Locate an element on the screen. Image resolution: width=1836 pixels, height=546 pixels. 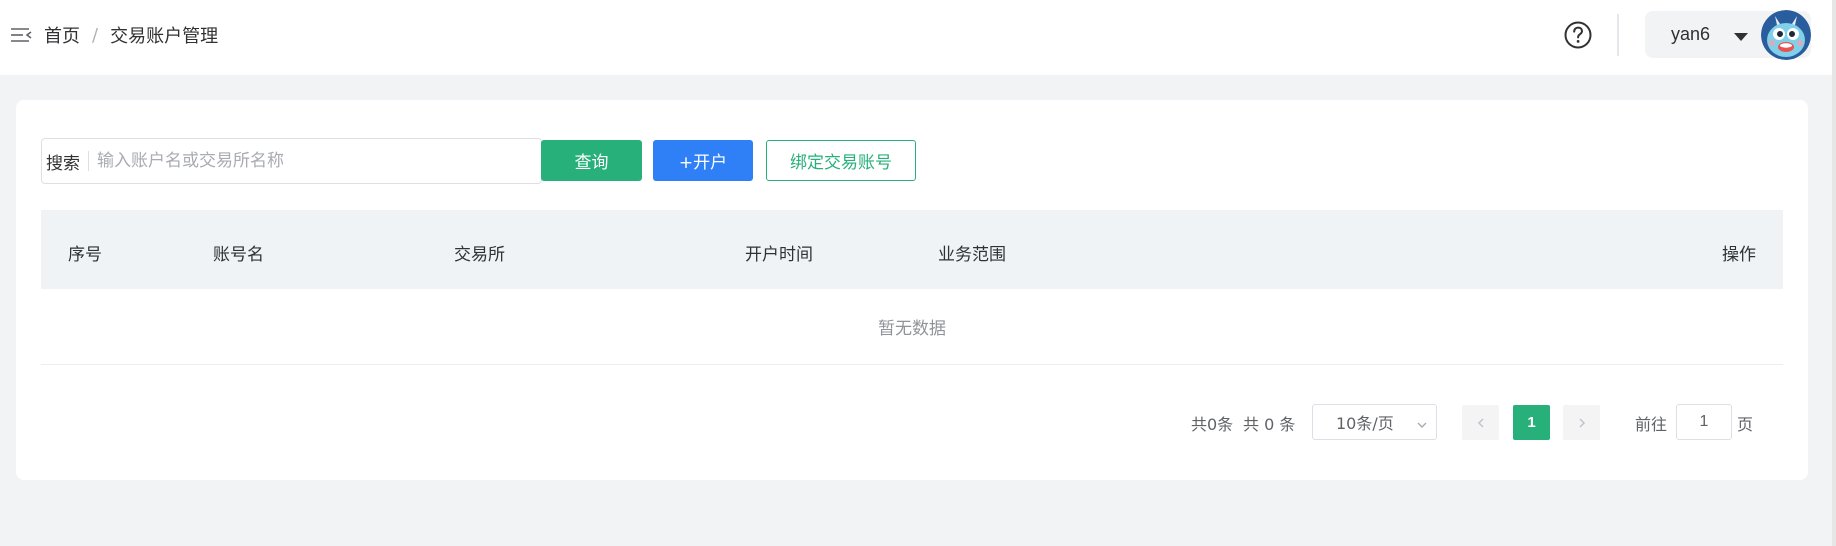
page-number-current: 1 is located at coordinates (1531, 422).